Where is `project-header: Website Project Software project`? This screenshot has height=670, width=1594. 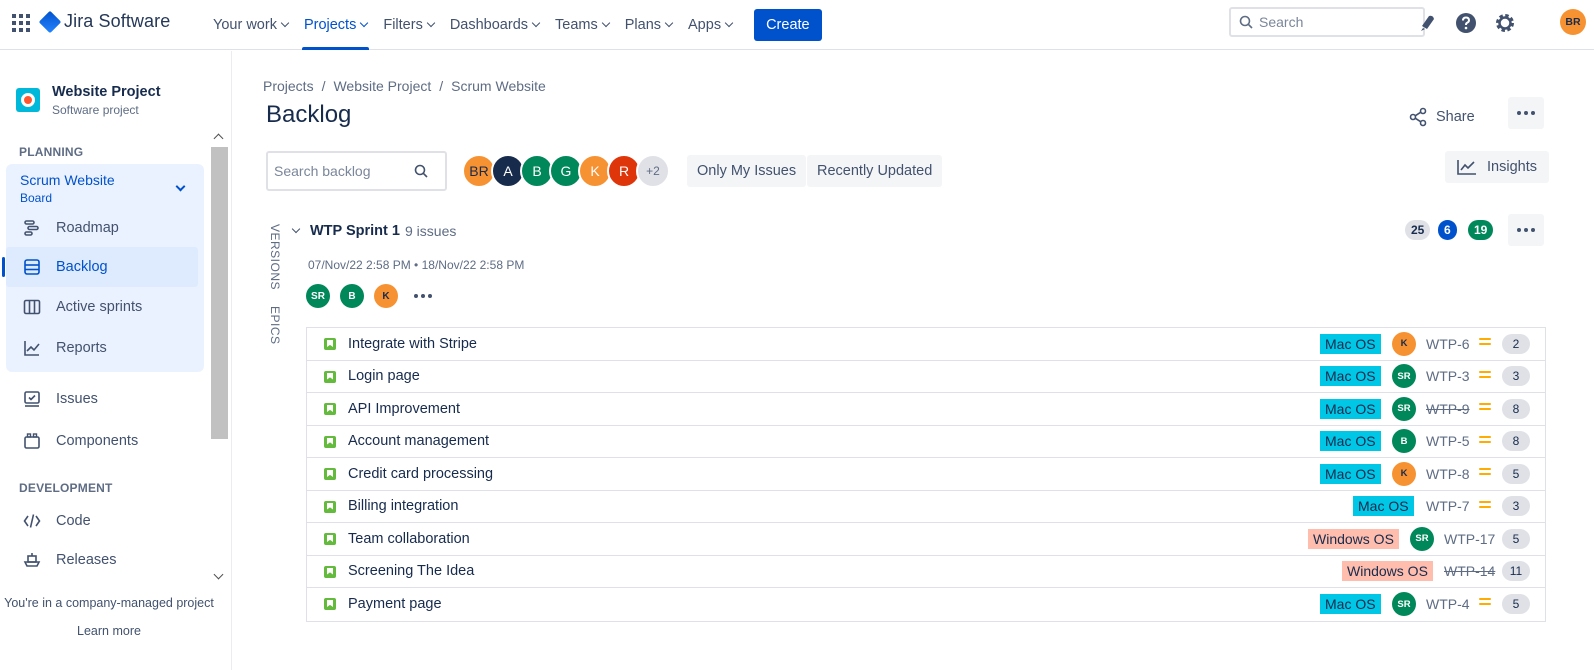
project-header: Website Project Software project is located at coordinates (88, 100).